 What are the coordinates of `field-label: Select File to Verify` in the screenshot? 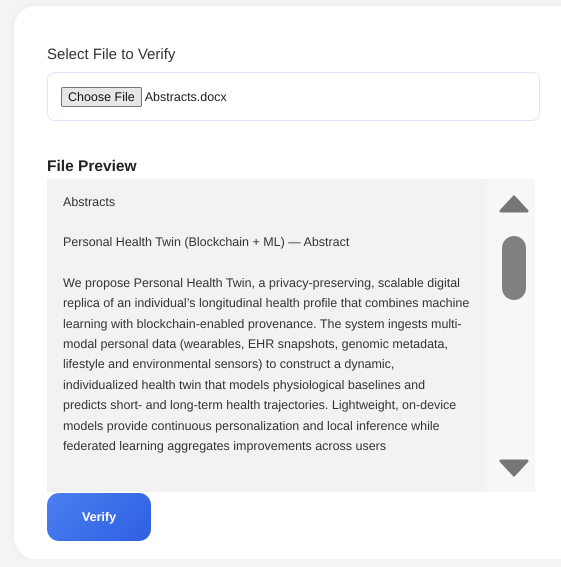 It's located at (111, 54).